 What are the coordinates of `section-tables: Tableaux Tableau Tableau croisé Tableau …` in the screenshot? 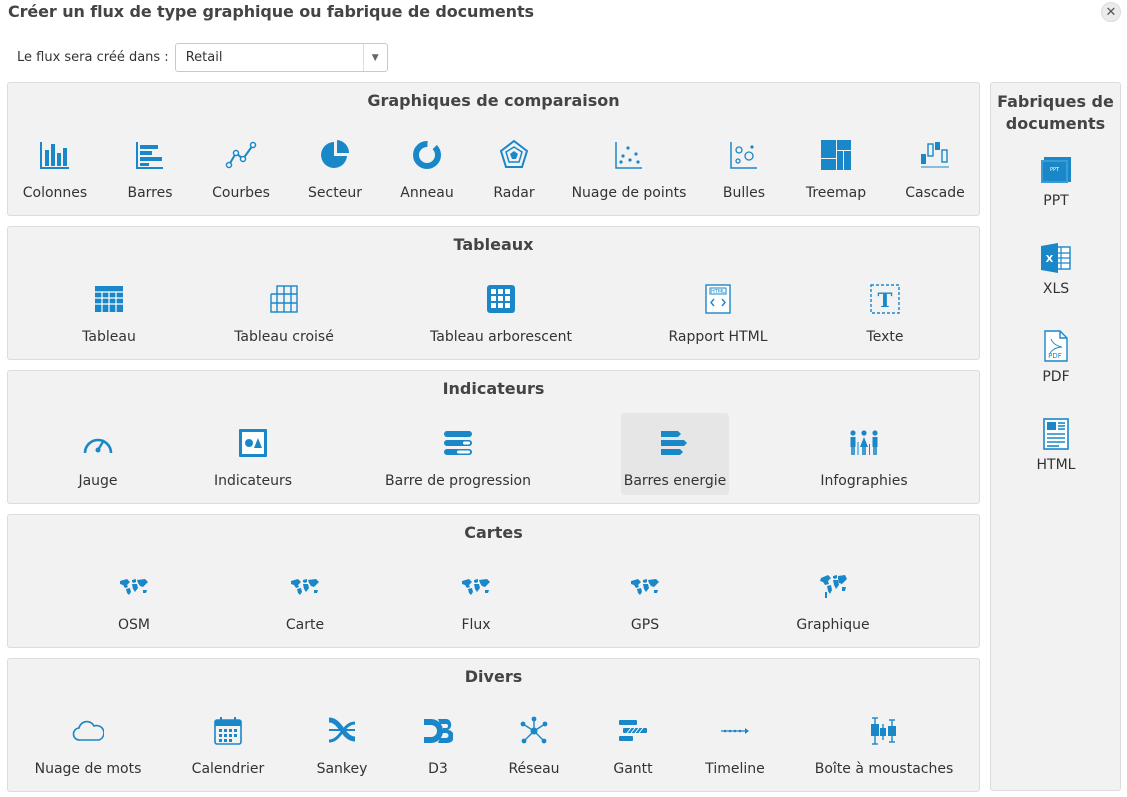 It's located at (493, 293).